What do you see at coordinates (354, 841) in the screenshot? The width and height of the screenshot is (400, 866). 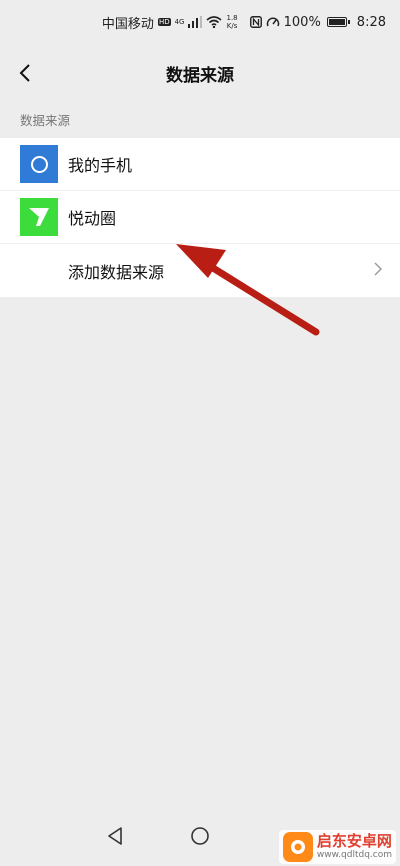 I see `watermark-name: 启东安卓网` at bounding box center [354, 841].